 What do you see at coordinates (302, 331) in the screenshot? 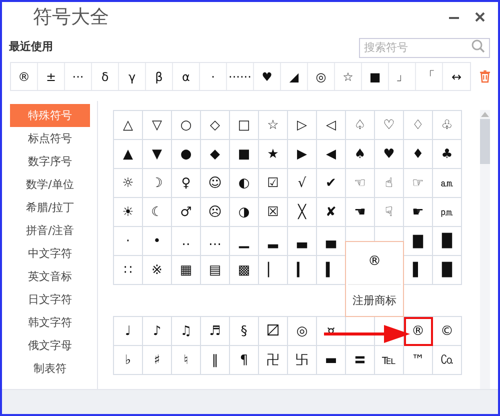
I see `symbol-cell: ◎` at bounding box center [302, 331].